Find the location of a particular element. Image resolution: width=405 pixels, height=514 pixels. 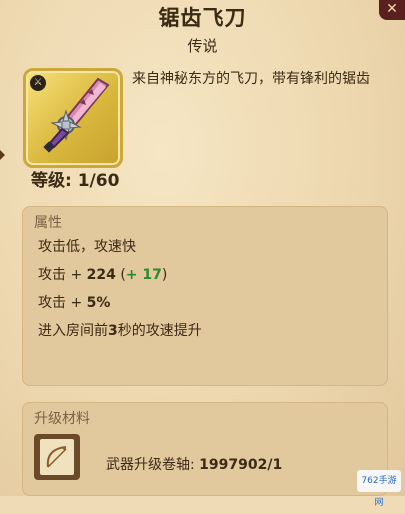

attack-percent-label: 攻击 + is located at coordinates (62, 303).